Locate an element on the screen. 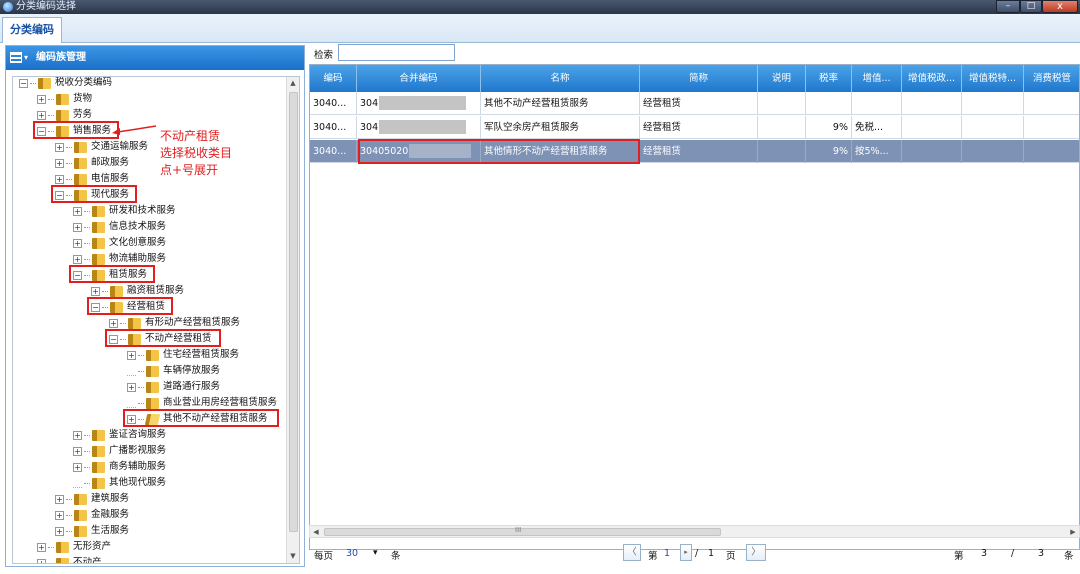 Image resolution: width=1080 pixels, height=574 pixels. column-header: 合并编码 is located at coordinates (419, 78).